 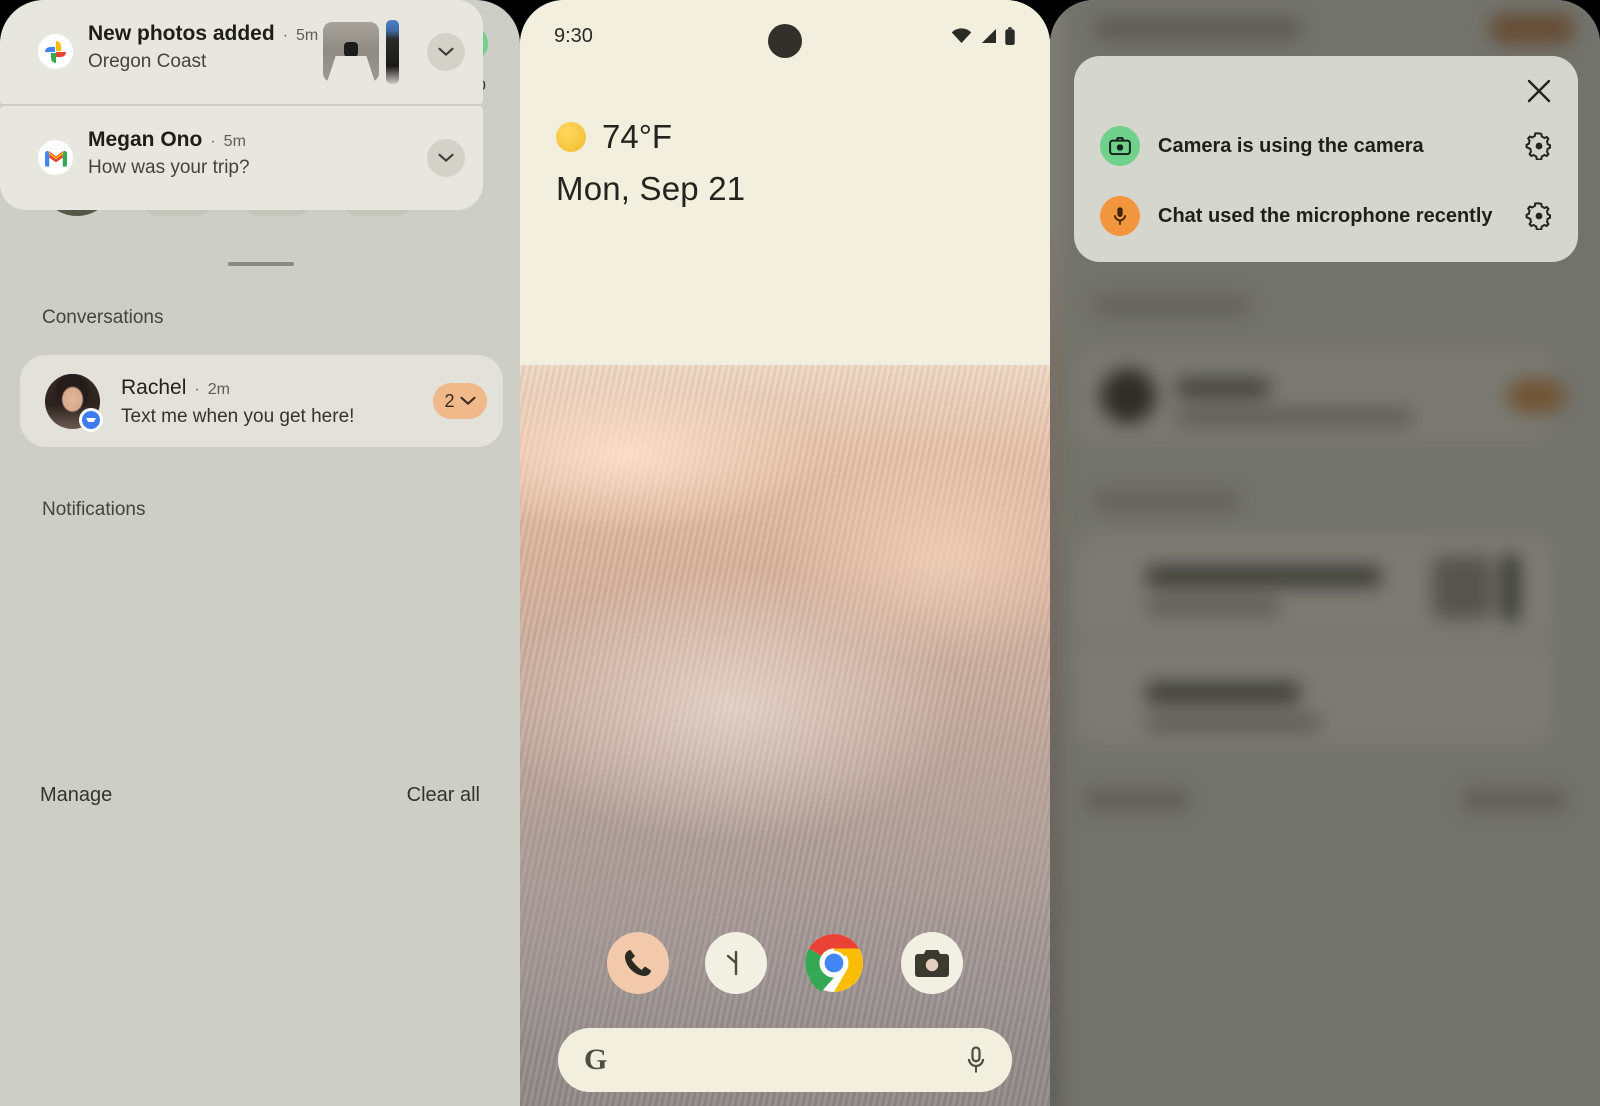 What do you see at coordinates (103, 317) in the screenshot?
I see `conversations-section-label: Conversations` at bounding box center [103, 317].